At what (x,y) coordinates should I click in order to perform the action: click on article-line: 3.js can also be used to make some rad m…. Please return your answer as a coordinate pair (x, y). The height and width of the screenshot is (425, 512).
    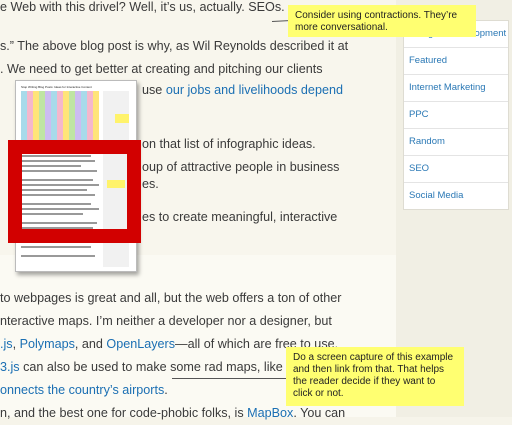
    Looking at the image, I should click on (141, 367).